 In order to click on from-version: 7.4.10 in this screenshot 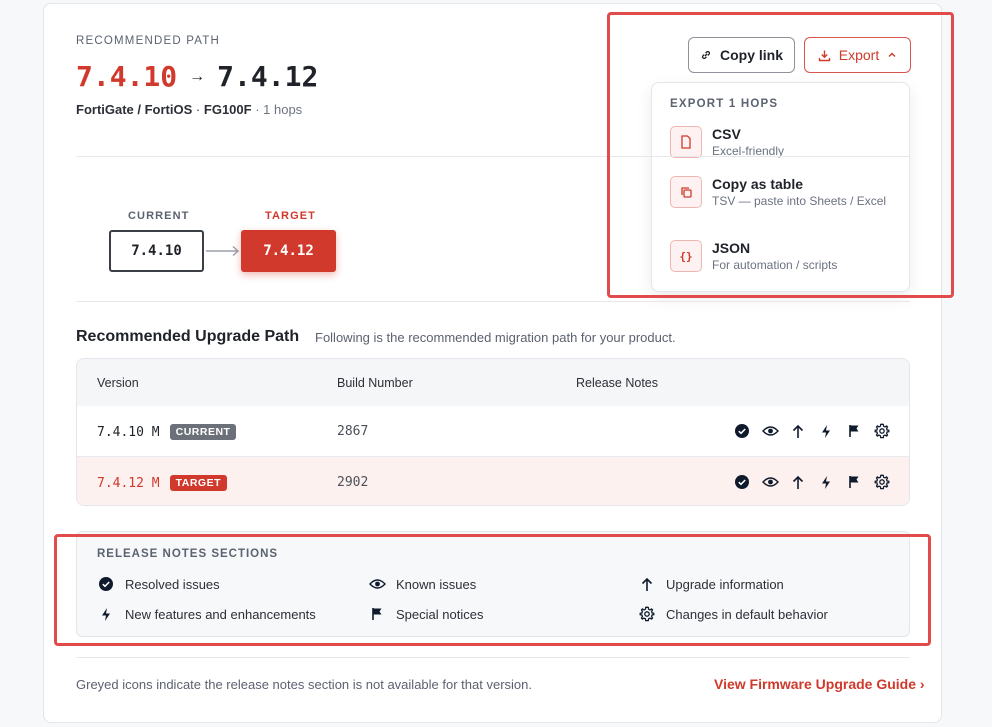, I will do `click(127, 76)`.